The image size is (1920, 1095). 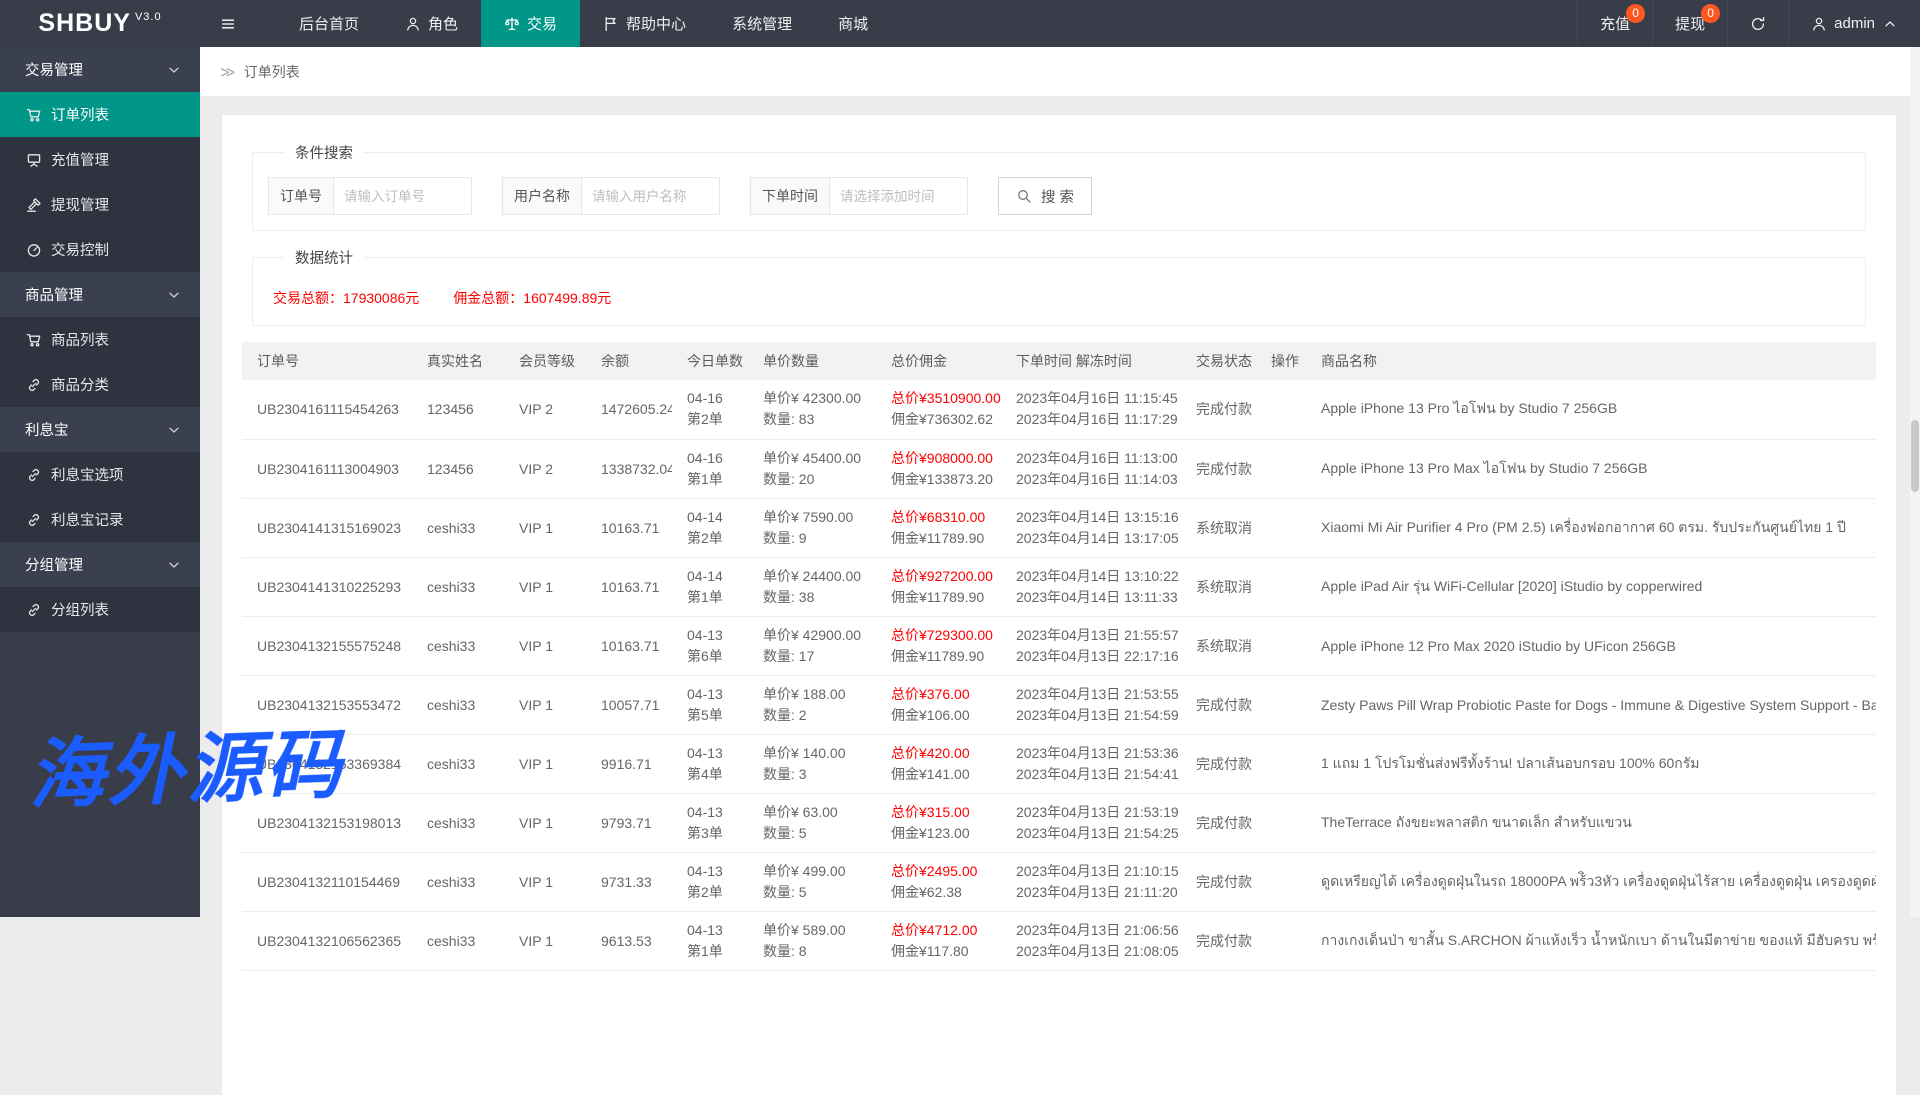 What do you see at coordinates (34, 160) in the screenshot?
I see `board-icon` at bounding box center [34, 160].